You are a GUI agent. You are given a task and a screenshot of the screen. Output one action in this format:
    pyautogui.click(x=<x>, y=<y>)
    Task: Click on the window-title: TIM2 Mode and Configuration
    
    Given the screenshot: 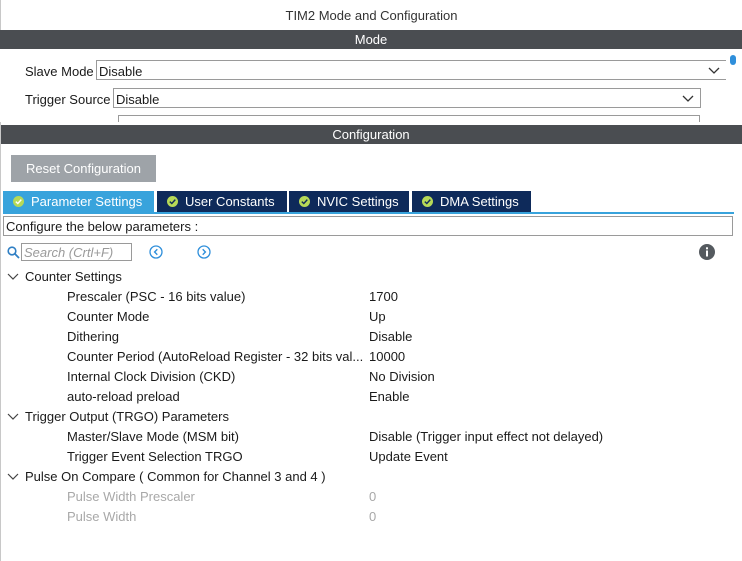 What is the action you would take?
    pyautogui.click(x=371, y=15)
    